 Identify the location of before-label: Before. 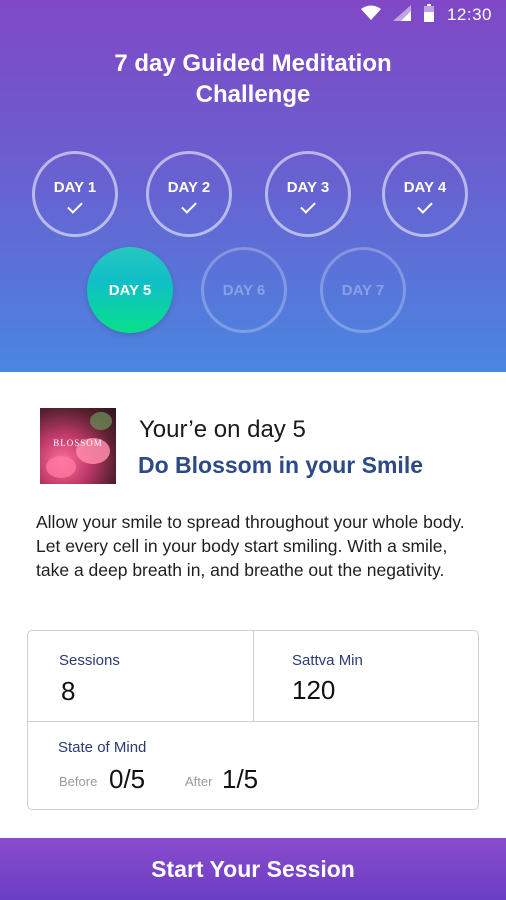
(78, 781).